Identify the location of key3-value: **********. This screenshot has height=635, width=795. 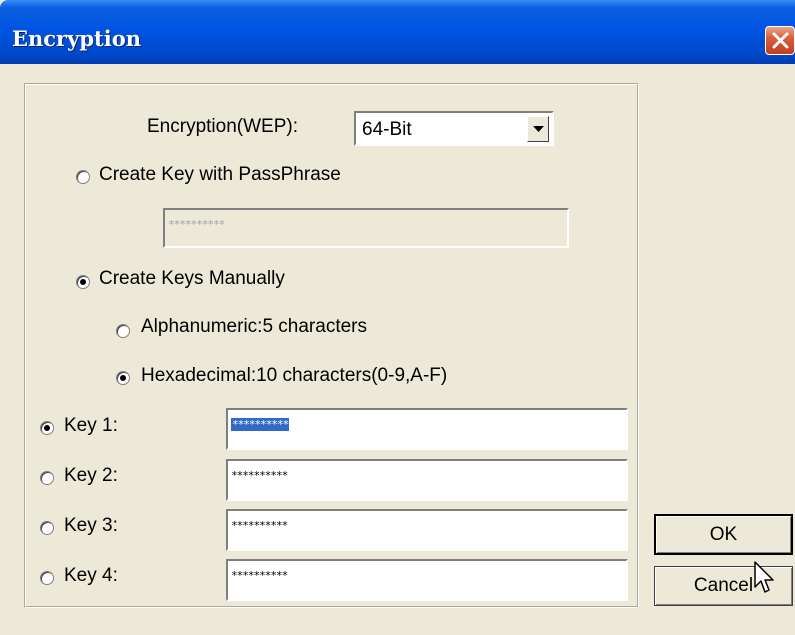
(259, 525).